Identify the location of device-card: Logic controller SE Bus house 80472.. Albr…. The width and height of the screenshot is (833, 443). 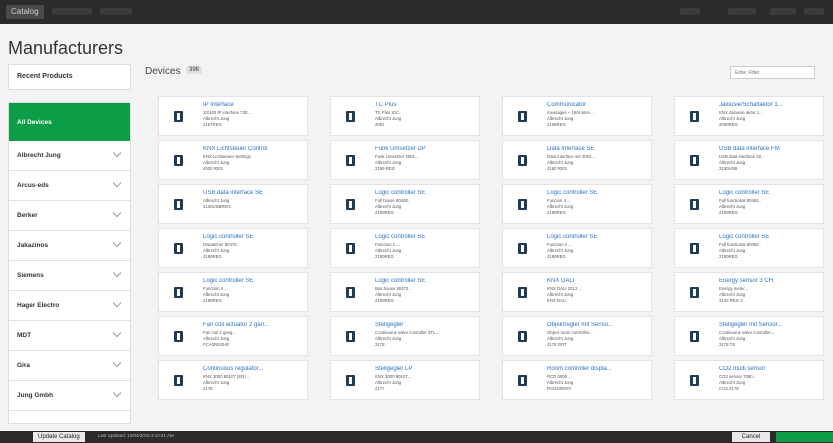
(405, 292).